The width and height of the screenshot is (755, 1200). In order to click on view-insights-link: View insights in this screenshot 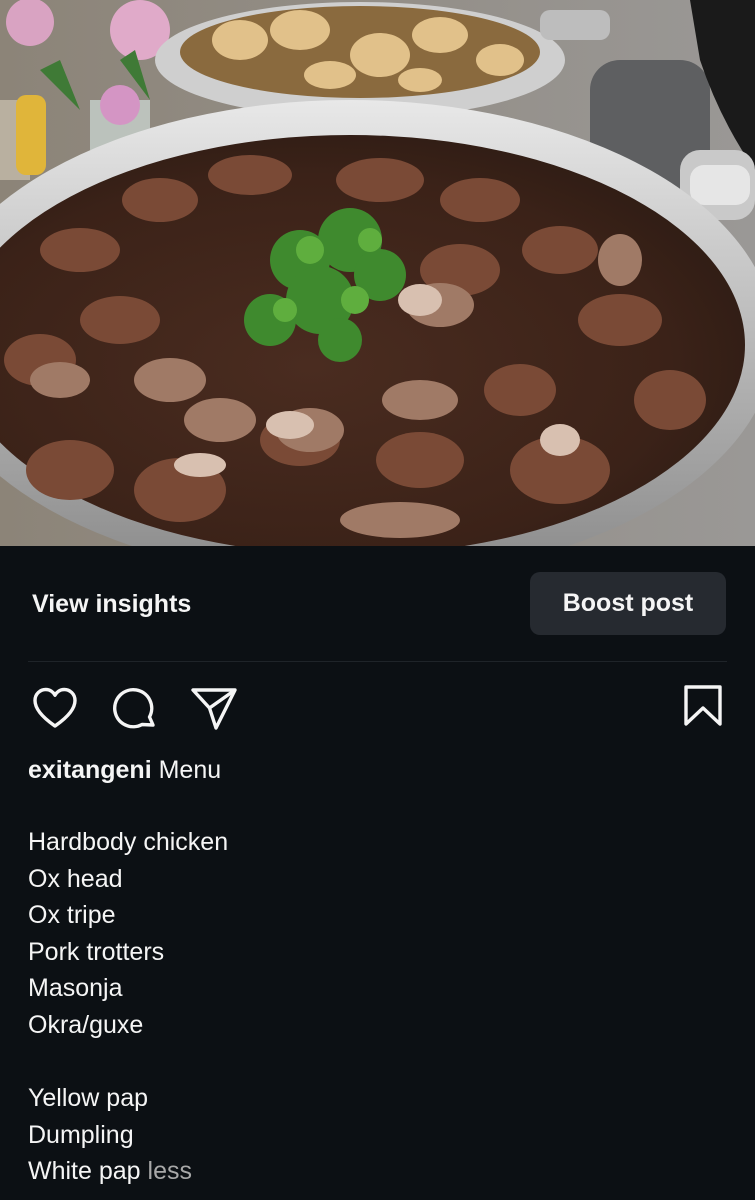, I will do `click(111, 604)`.